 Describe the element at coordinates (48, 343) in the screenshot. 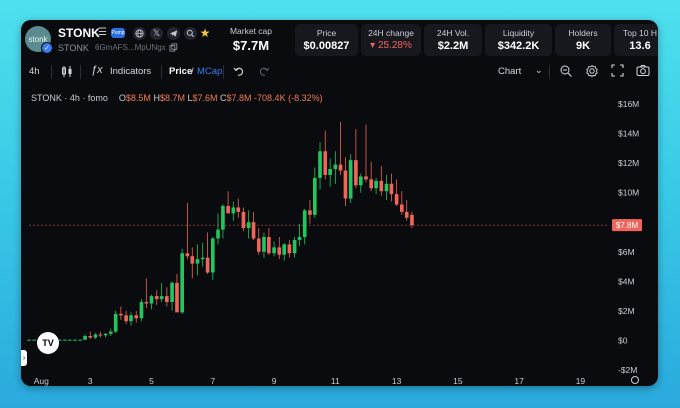

I see `tradingview-logo: TV` at that location.